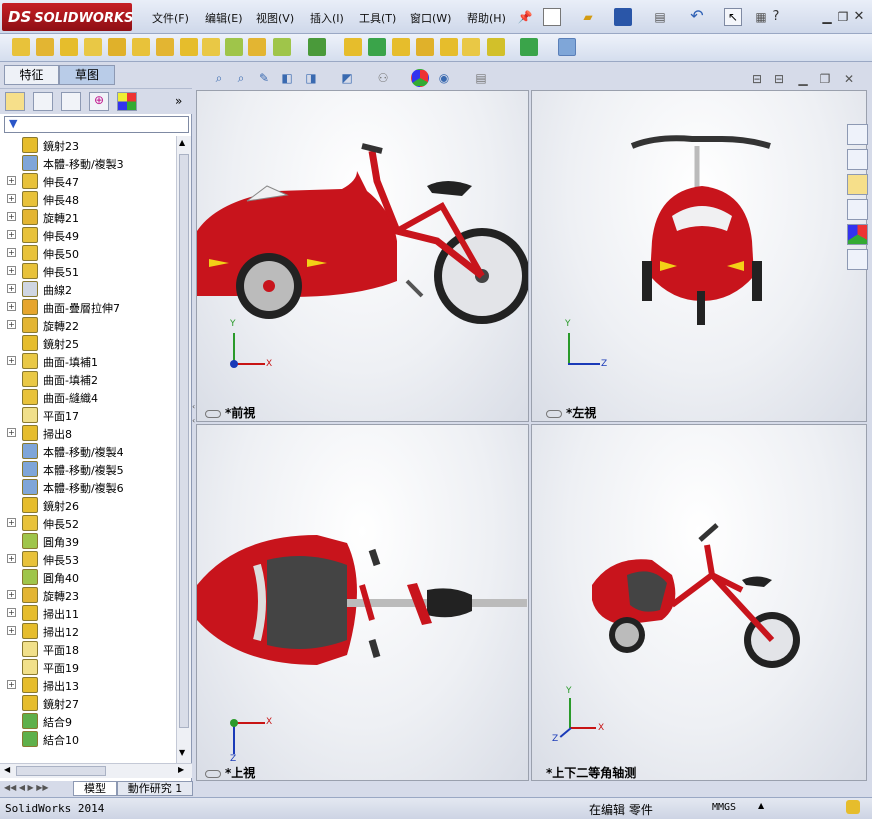 The height and width of the screenshot is (819, 872). What do you see at coordinates (552, 17) in the screenshot?
I see `new-document-icon` at bounding box center [552, 17].